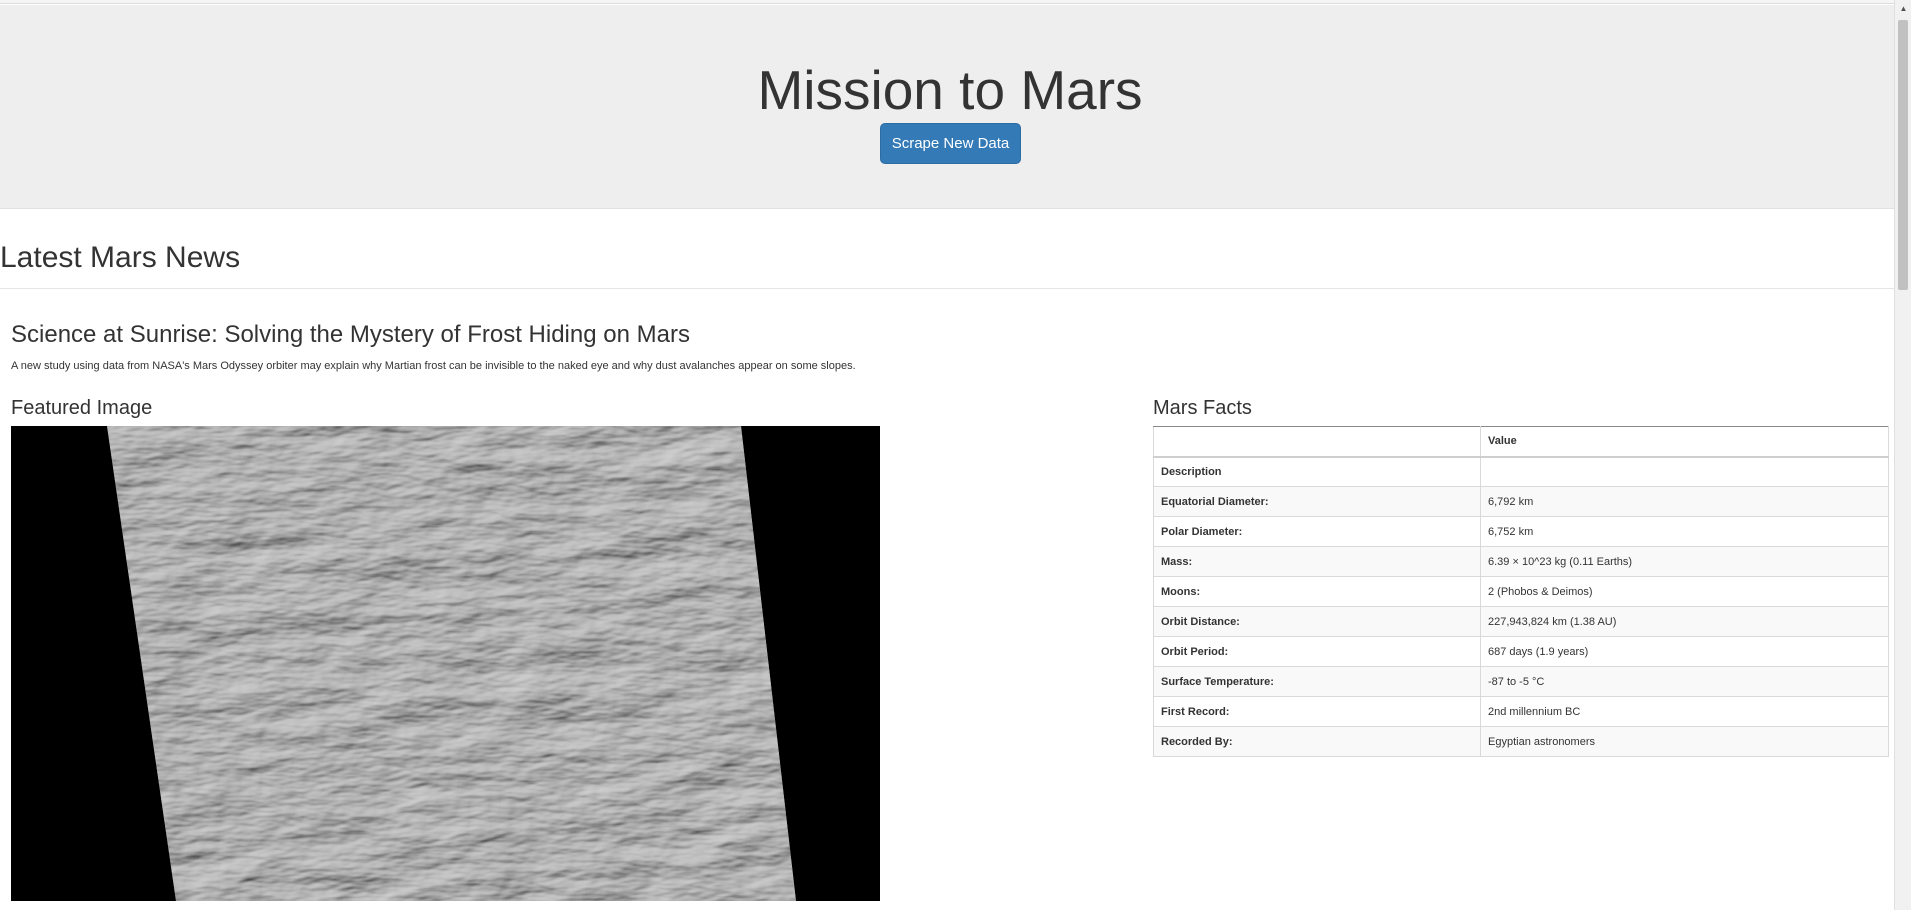  I want to click on table-row: Description, so click(1521, 471).